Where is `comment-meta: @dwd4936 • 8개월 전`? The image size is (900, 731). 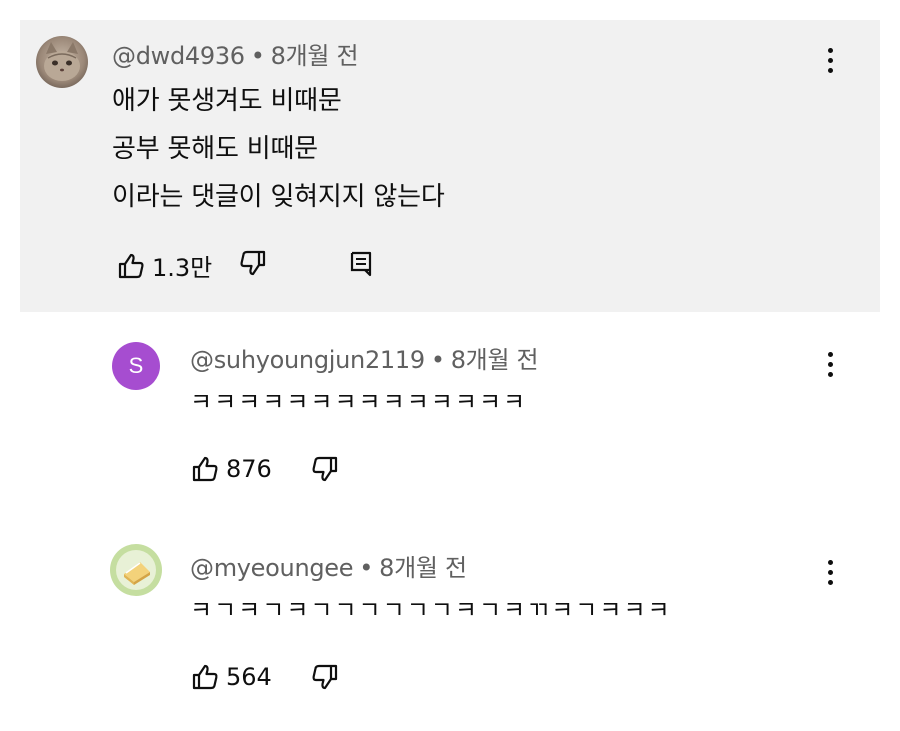 comment-meta: @dwd4936 • 8개월 전 is located at coordinates (235, 53).